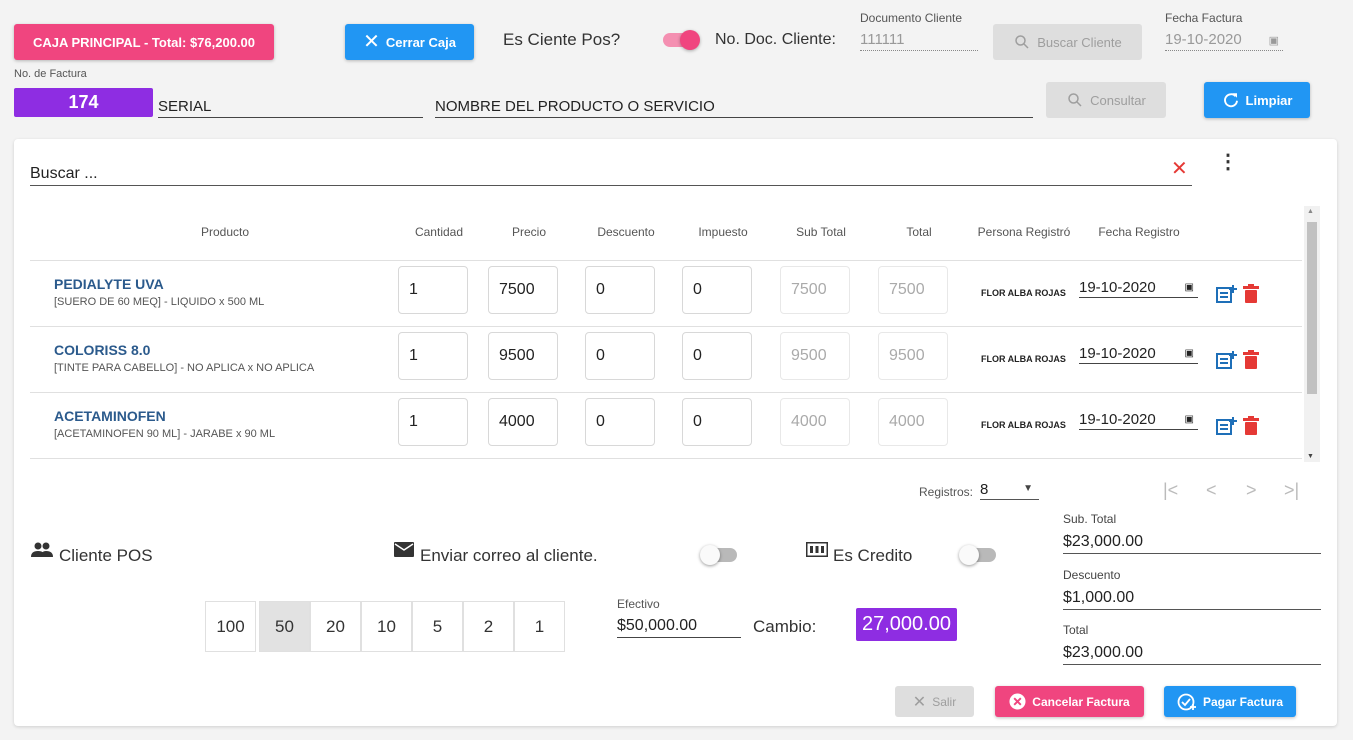  What do you see at coordinates (562, 39) in the screenshot?
I see `es-cliente-pos-label: Es Ciente Pos?` at bounding box center [562, 39].